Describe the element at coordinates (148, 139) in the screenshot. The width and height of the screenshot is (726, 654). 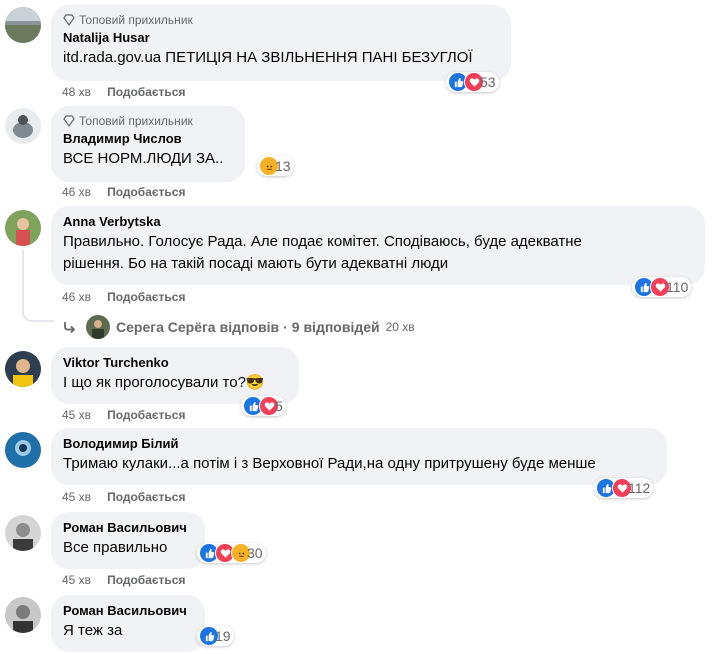
I see `comment-author: Владимир Числов` at that location.